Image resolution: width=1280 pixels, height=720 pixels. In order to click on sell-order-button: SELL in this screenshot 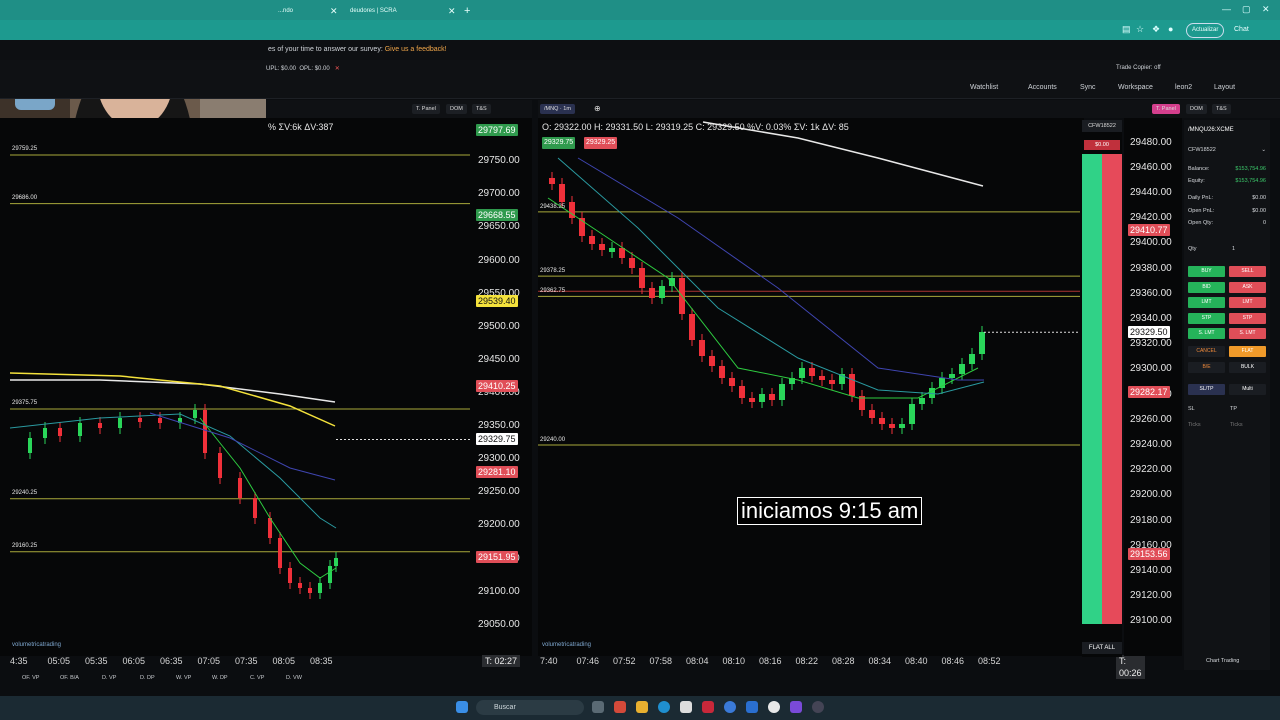, I will do `click(1247, 271)`.